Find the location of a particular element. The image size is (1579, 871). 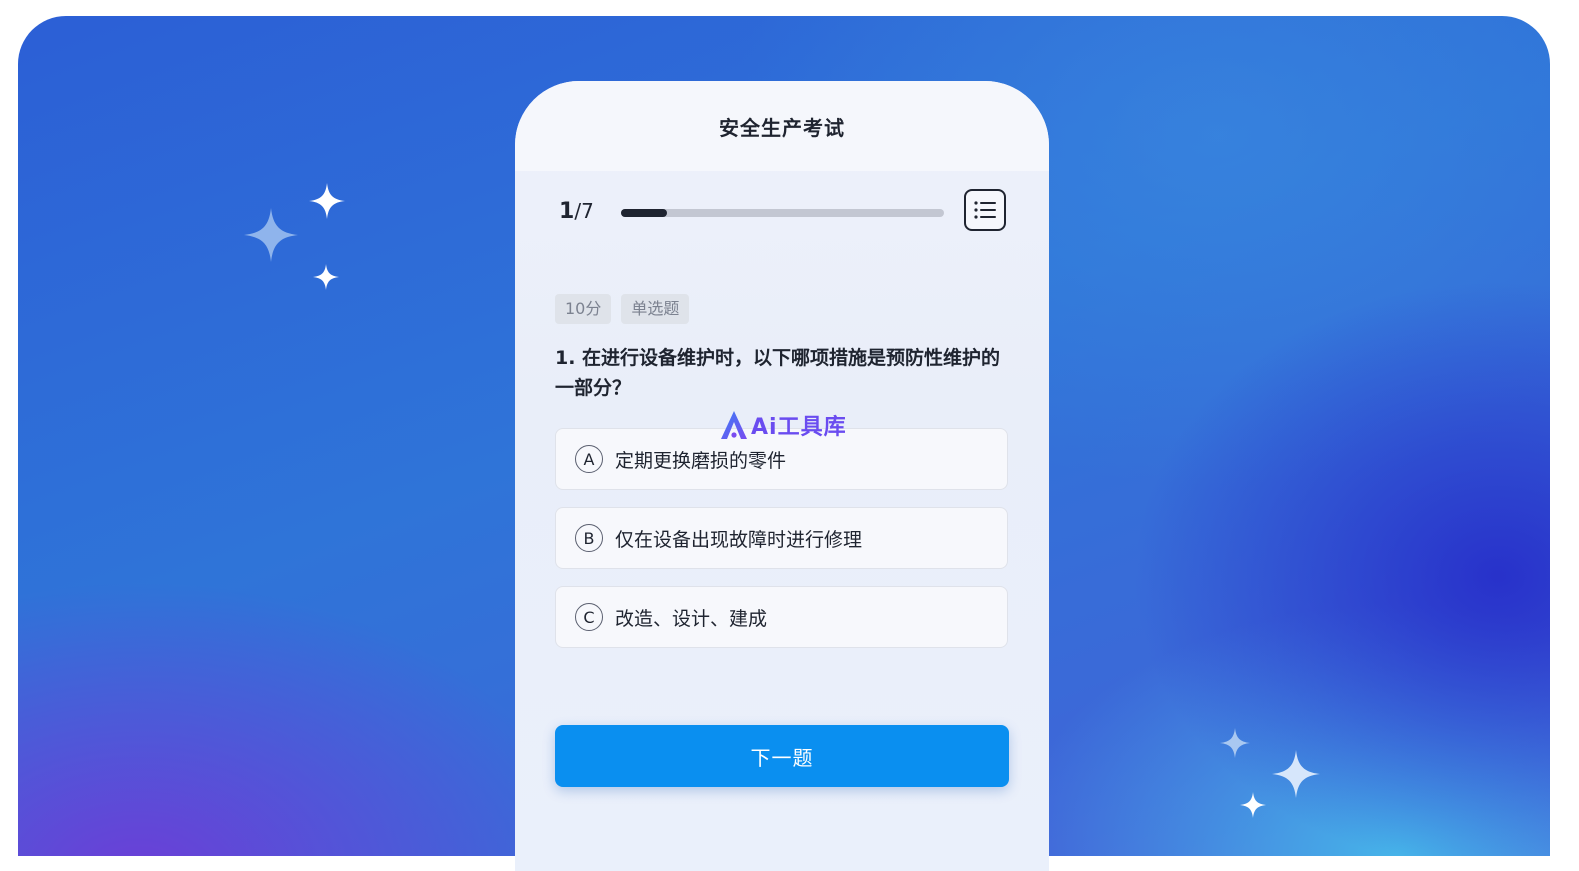

watermark: Ai工具库 is located at coordinates (783, 425).